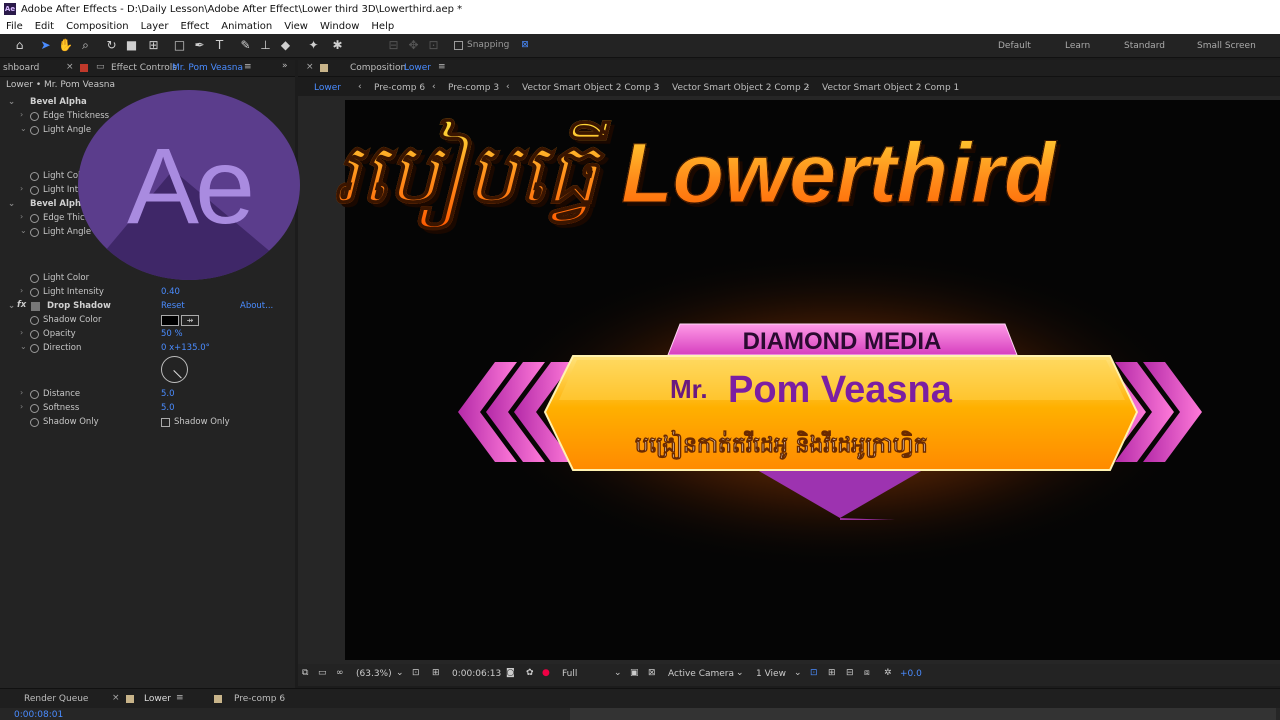 The image size is (1280, 720). What do you see at coordinates (207, 68) in the screenshot?
I see `tab-effect-controls-layer: Mr. Pom Veasna` at bounding box center [207, 68].